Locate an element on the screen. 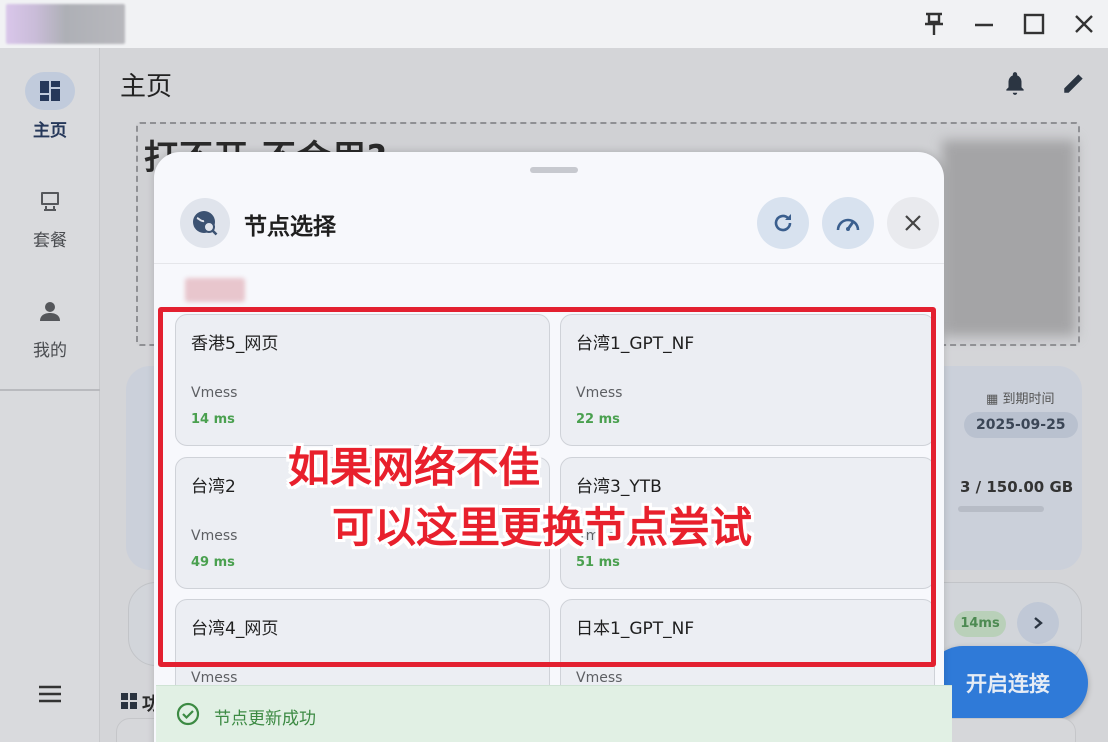 Image resolution: width=1108 pixels, height=742 pixels. refresh-button is located at coordinates (783, 223).